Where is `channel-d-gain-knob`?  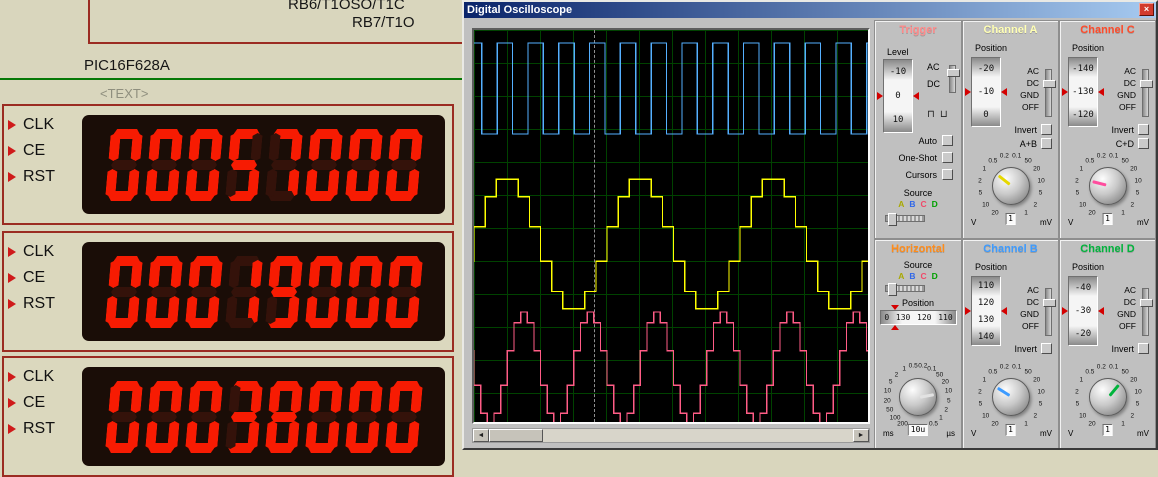
channel-d-gain-knob is located at coordinates (1107, 397).